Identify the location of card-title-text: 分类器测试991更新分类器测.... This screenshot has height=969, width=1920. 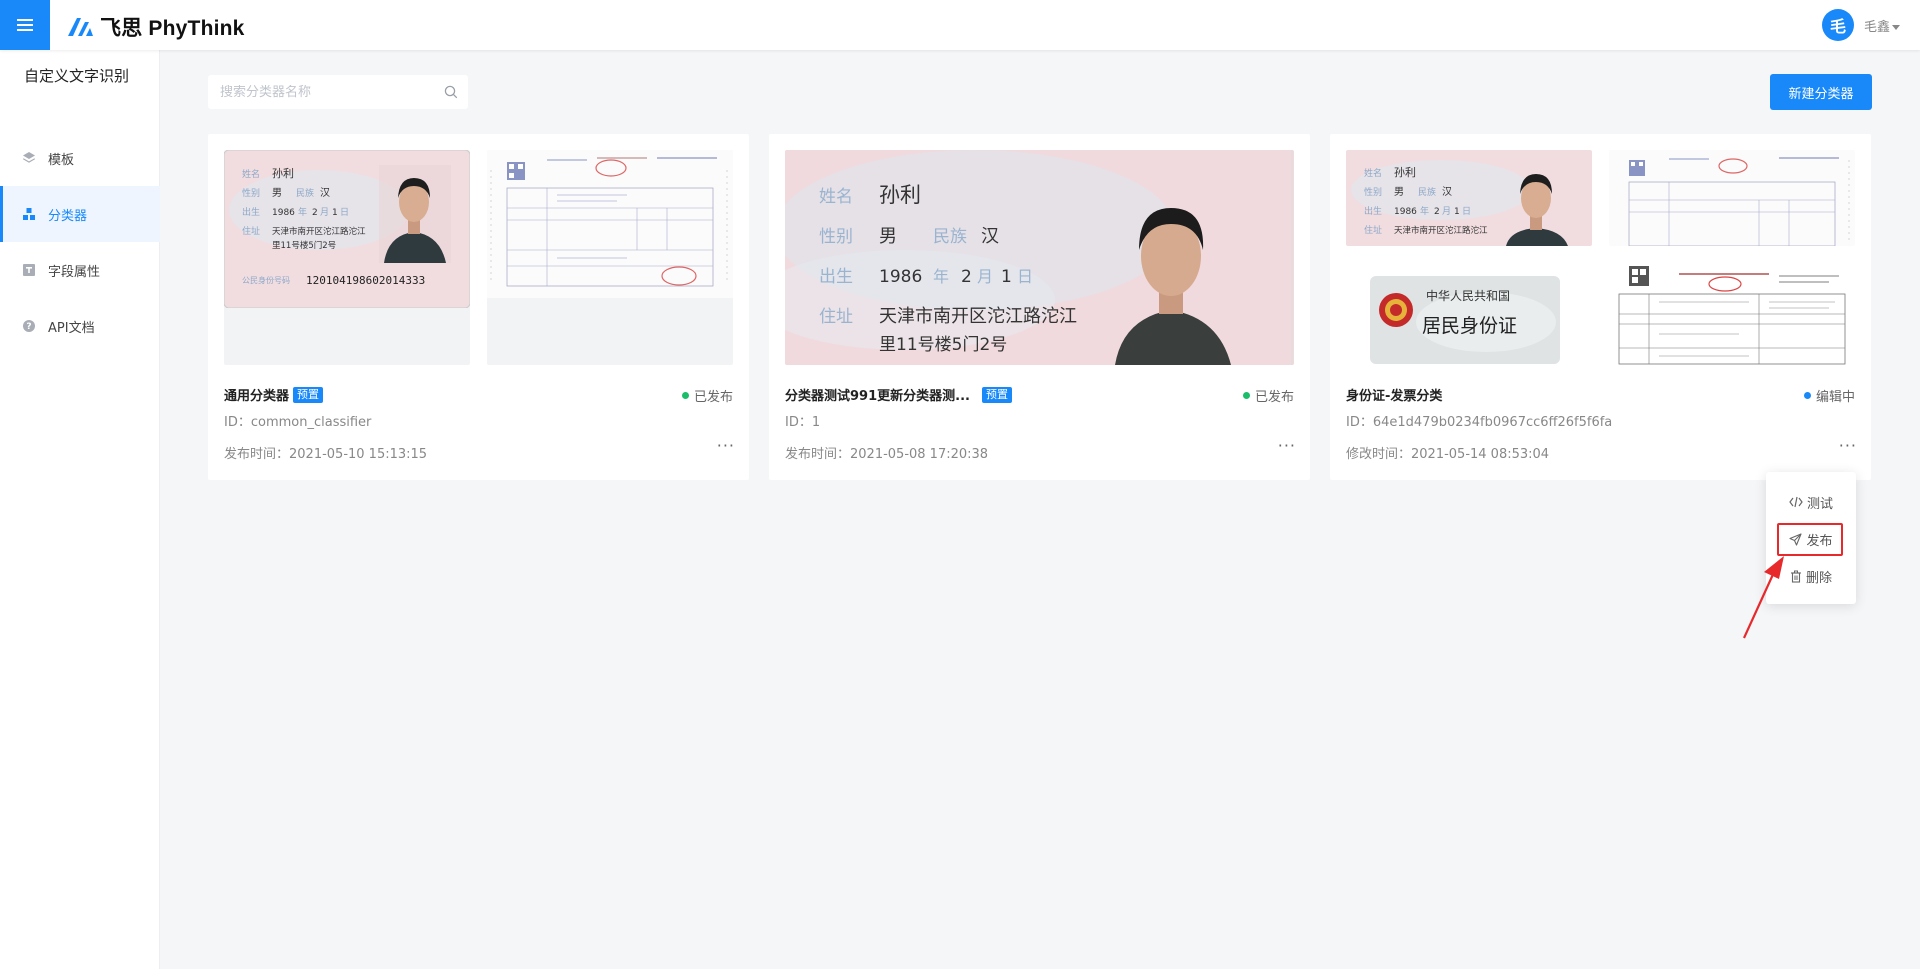
(877, 396).